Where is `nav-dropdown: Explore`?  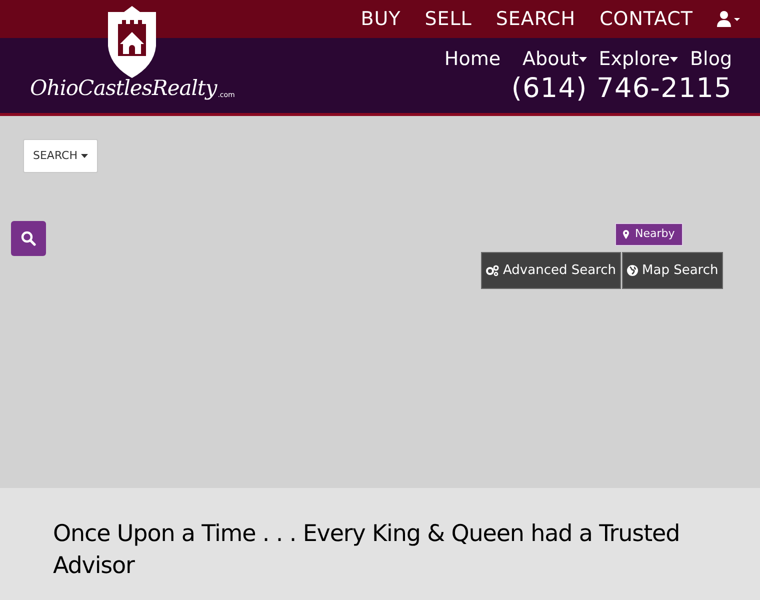
nav-dropdown: Explore is located at coordinates (638, 59).